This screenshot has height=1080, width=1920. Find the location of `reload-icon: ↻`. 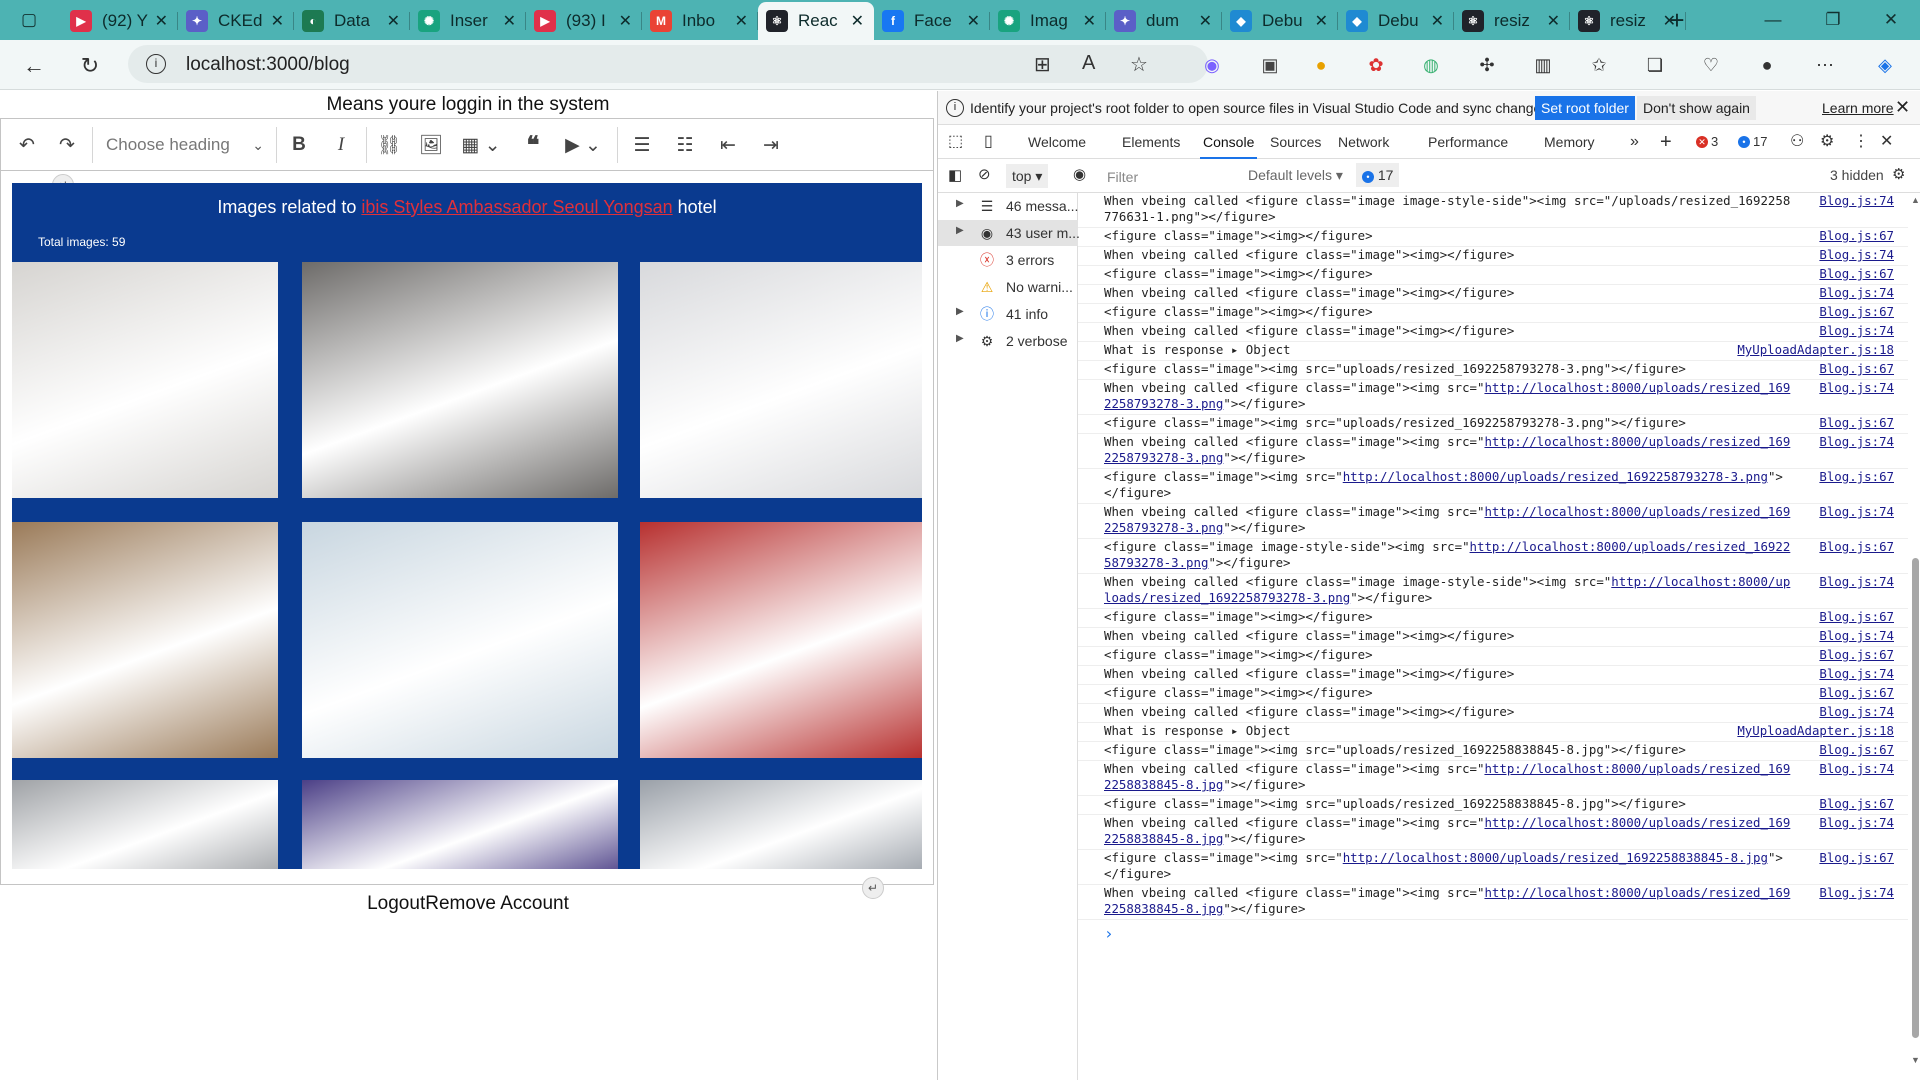

reload-icon: ↻ is located at coordinates (90, 66).